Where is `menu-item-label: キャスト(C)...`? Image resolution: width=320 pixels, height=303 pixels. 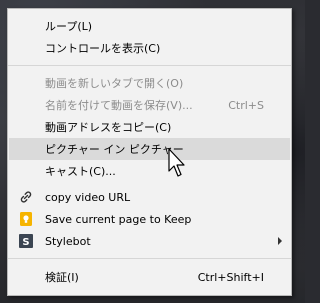 menu-item-label: キャスト(C)... is located at coordinates (80, 171).